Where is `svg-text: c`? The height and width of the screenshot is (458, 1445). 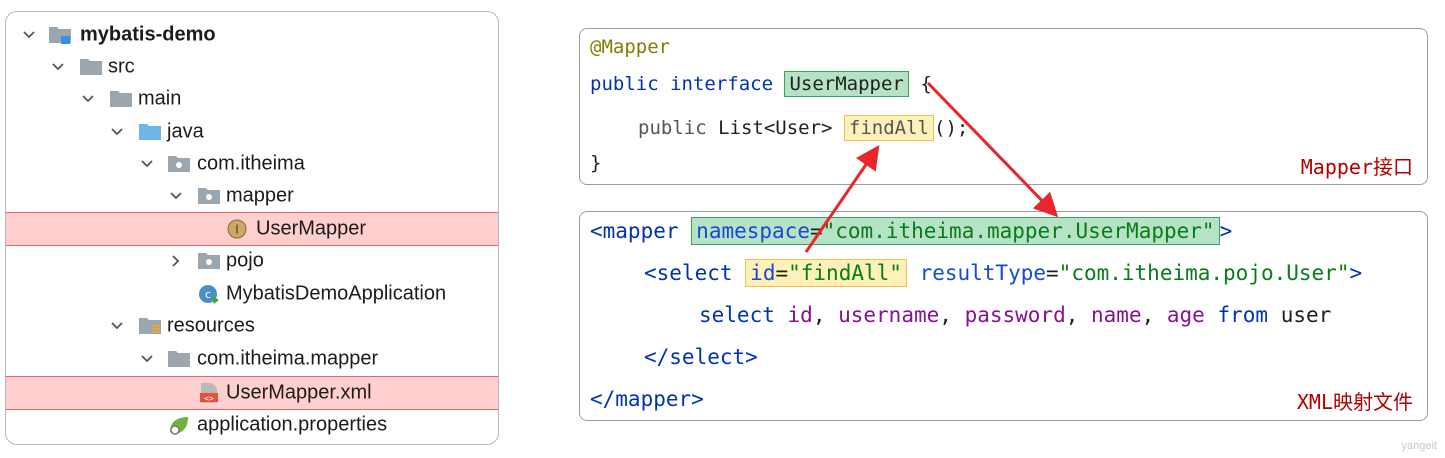 svg-text: c is located at coordinates (208, 294).